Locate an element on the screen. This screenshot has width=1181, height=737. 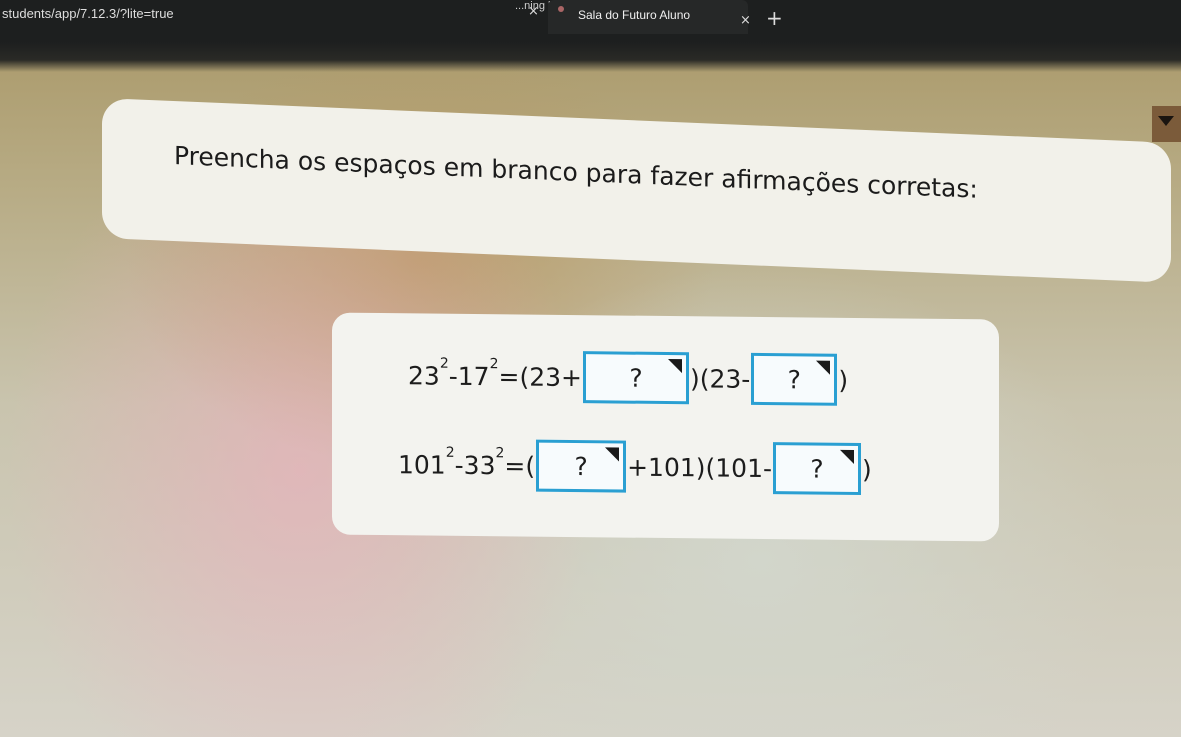
eq2-exp2: 2 is located at coordinates (500, 453).